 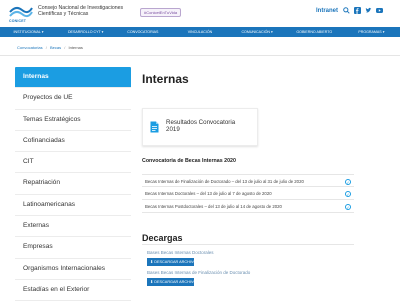 I want to click on nav-item-gobierno-abierto: GOBIERNO ABIERTO, so click(x=314, y=32).